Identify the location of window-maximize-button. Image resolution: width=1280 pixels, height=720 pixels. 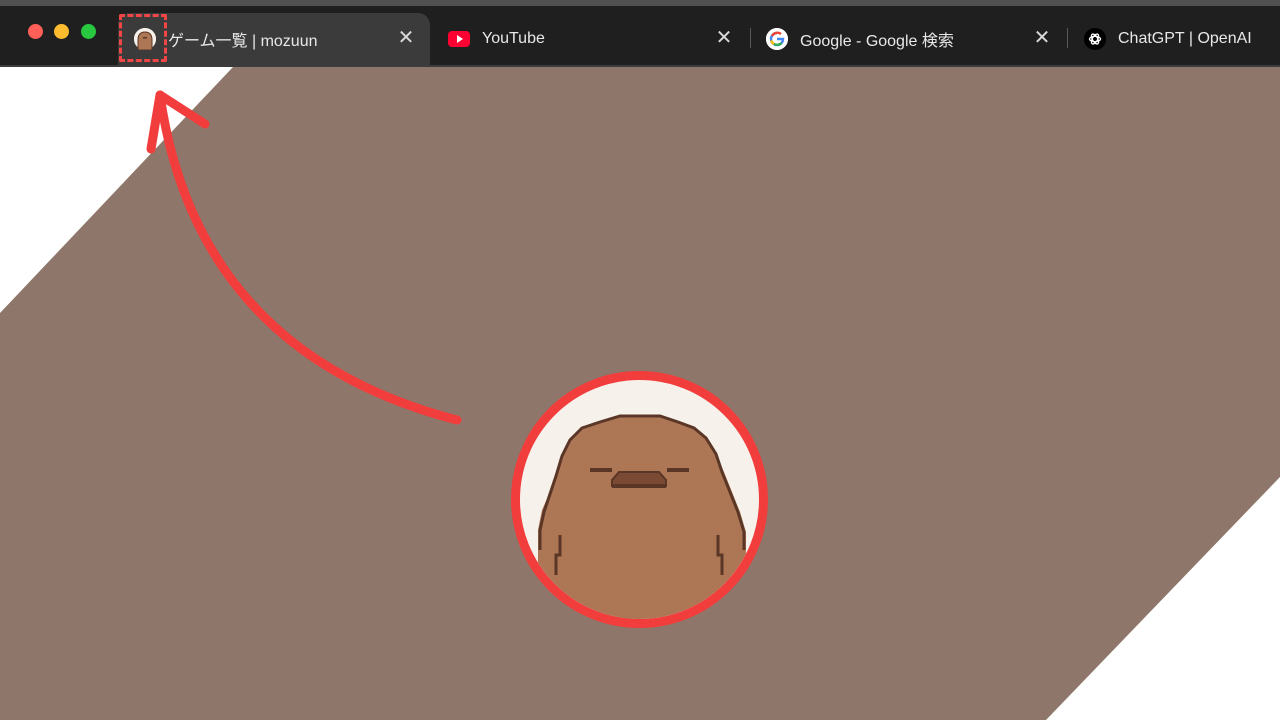
(88, 31).